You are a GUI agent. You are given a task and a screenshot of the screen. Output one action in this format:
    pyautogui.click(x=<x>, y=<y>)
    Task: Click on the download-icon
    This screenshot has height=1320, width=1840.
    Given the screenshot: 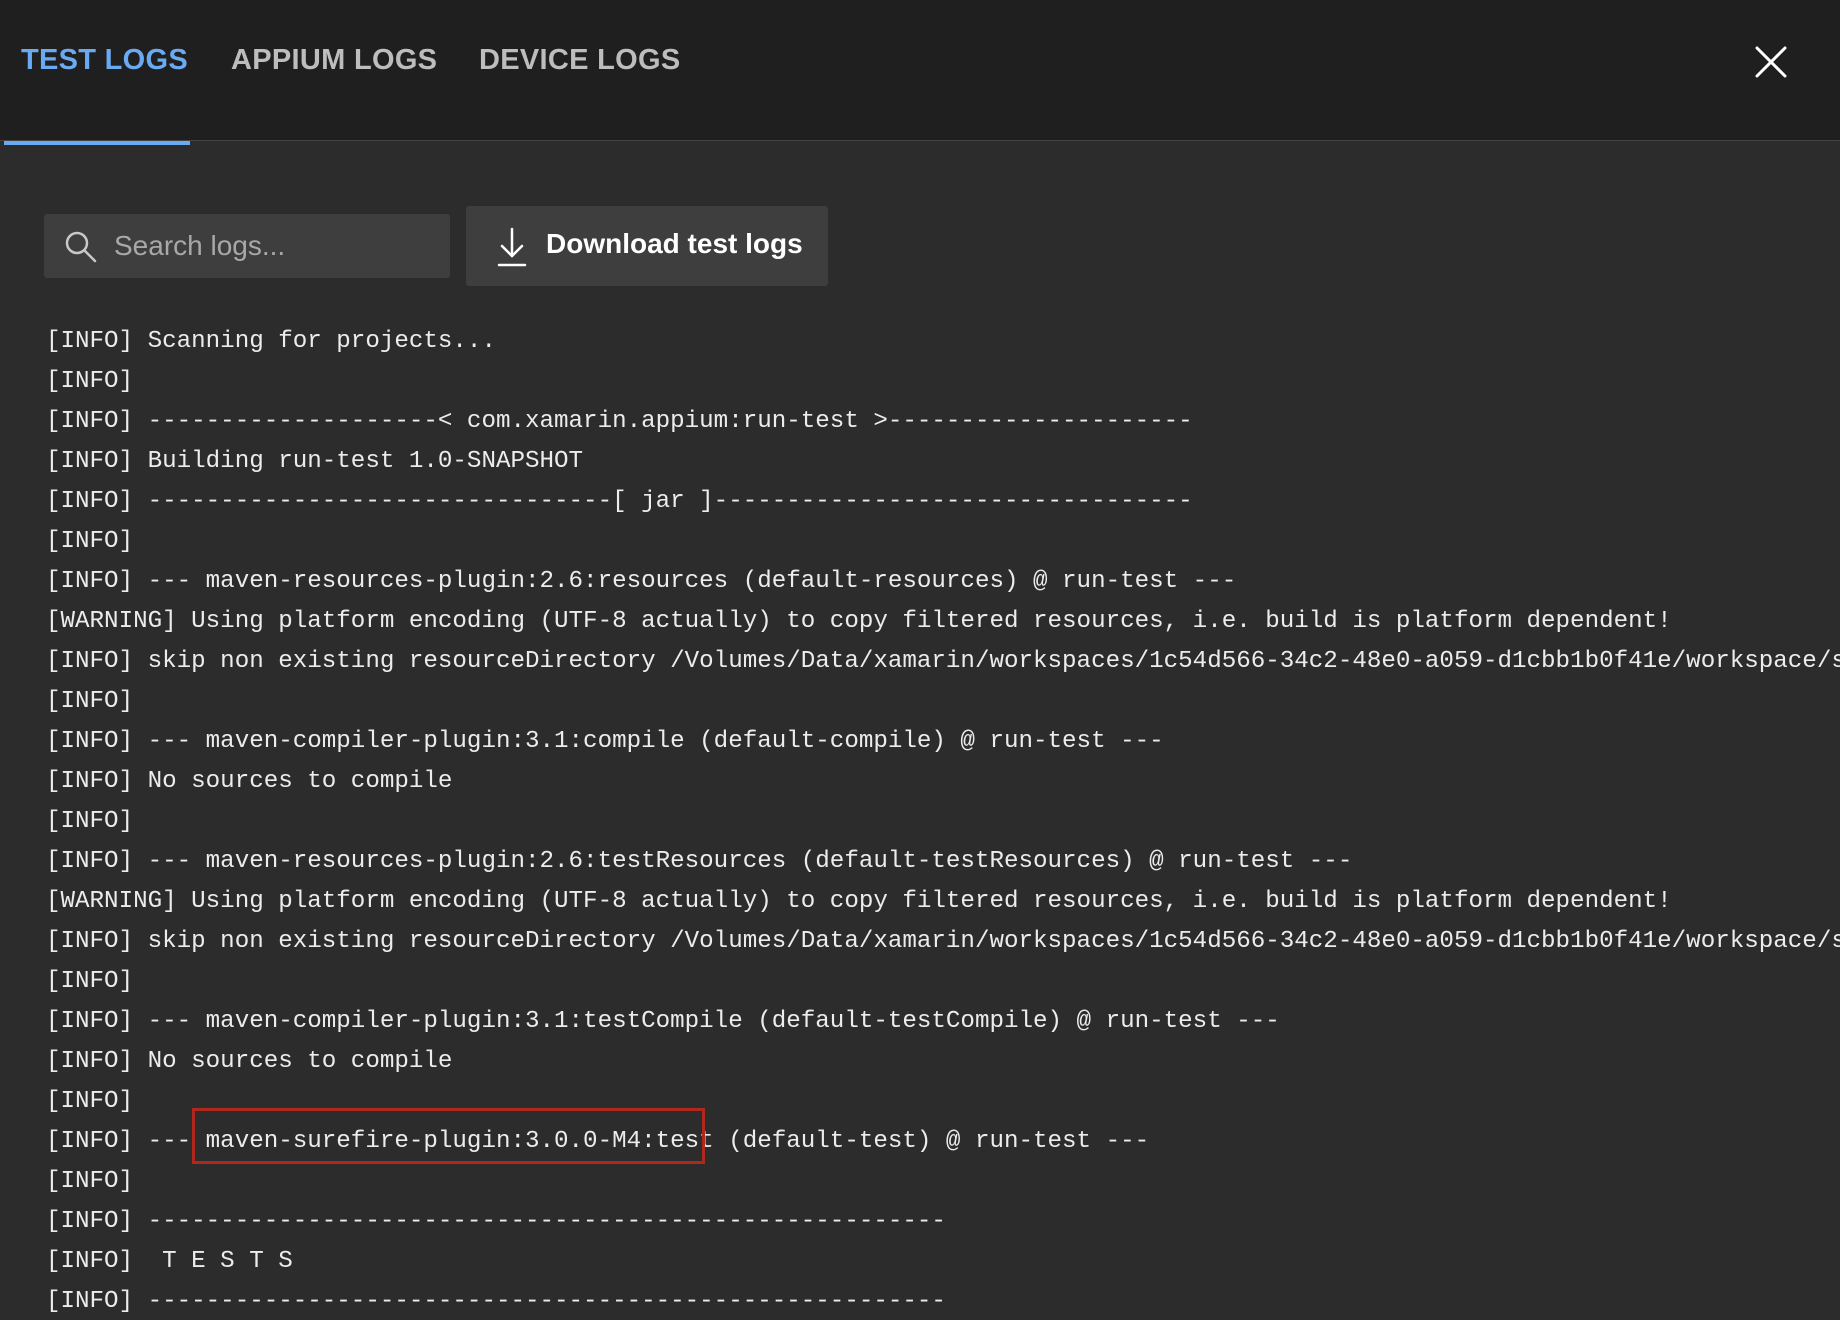 What is the action you would take?
    pyautogui.click(x=512, y=247)
    